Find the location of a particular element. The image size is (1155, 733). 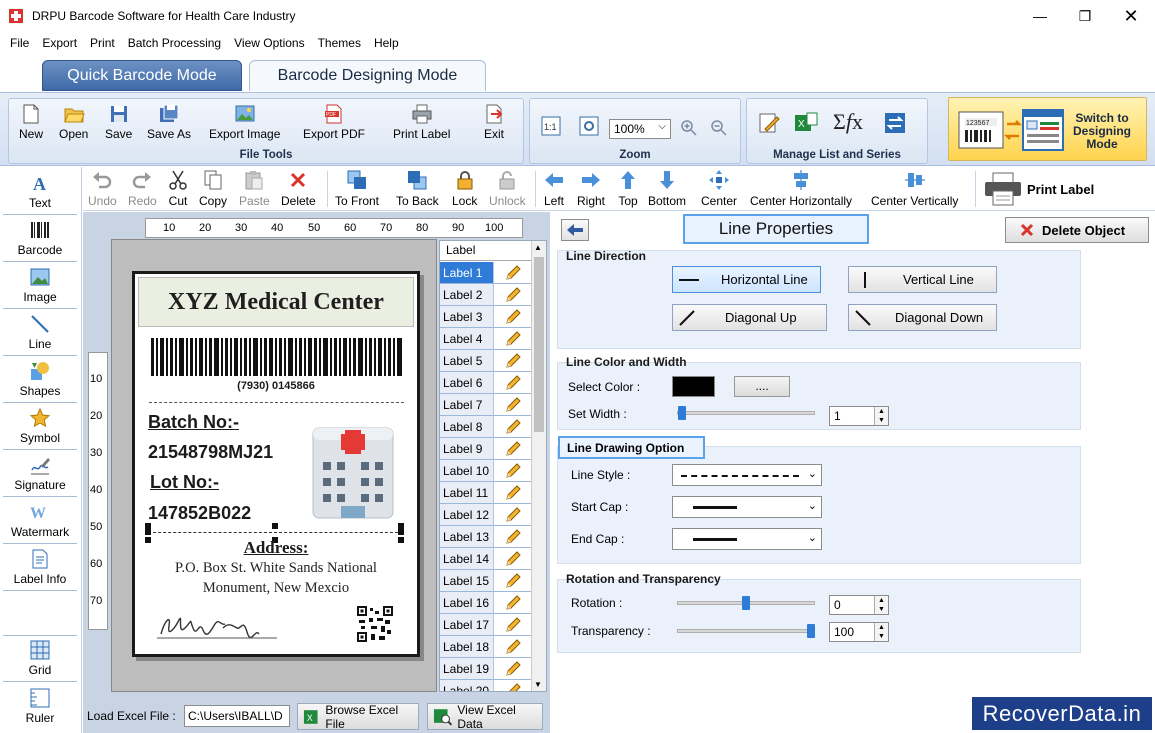

fit-to-window-icon is located at coordinates (589, 126).